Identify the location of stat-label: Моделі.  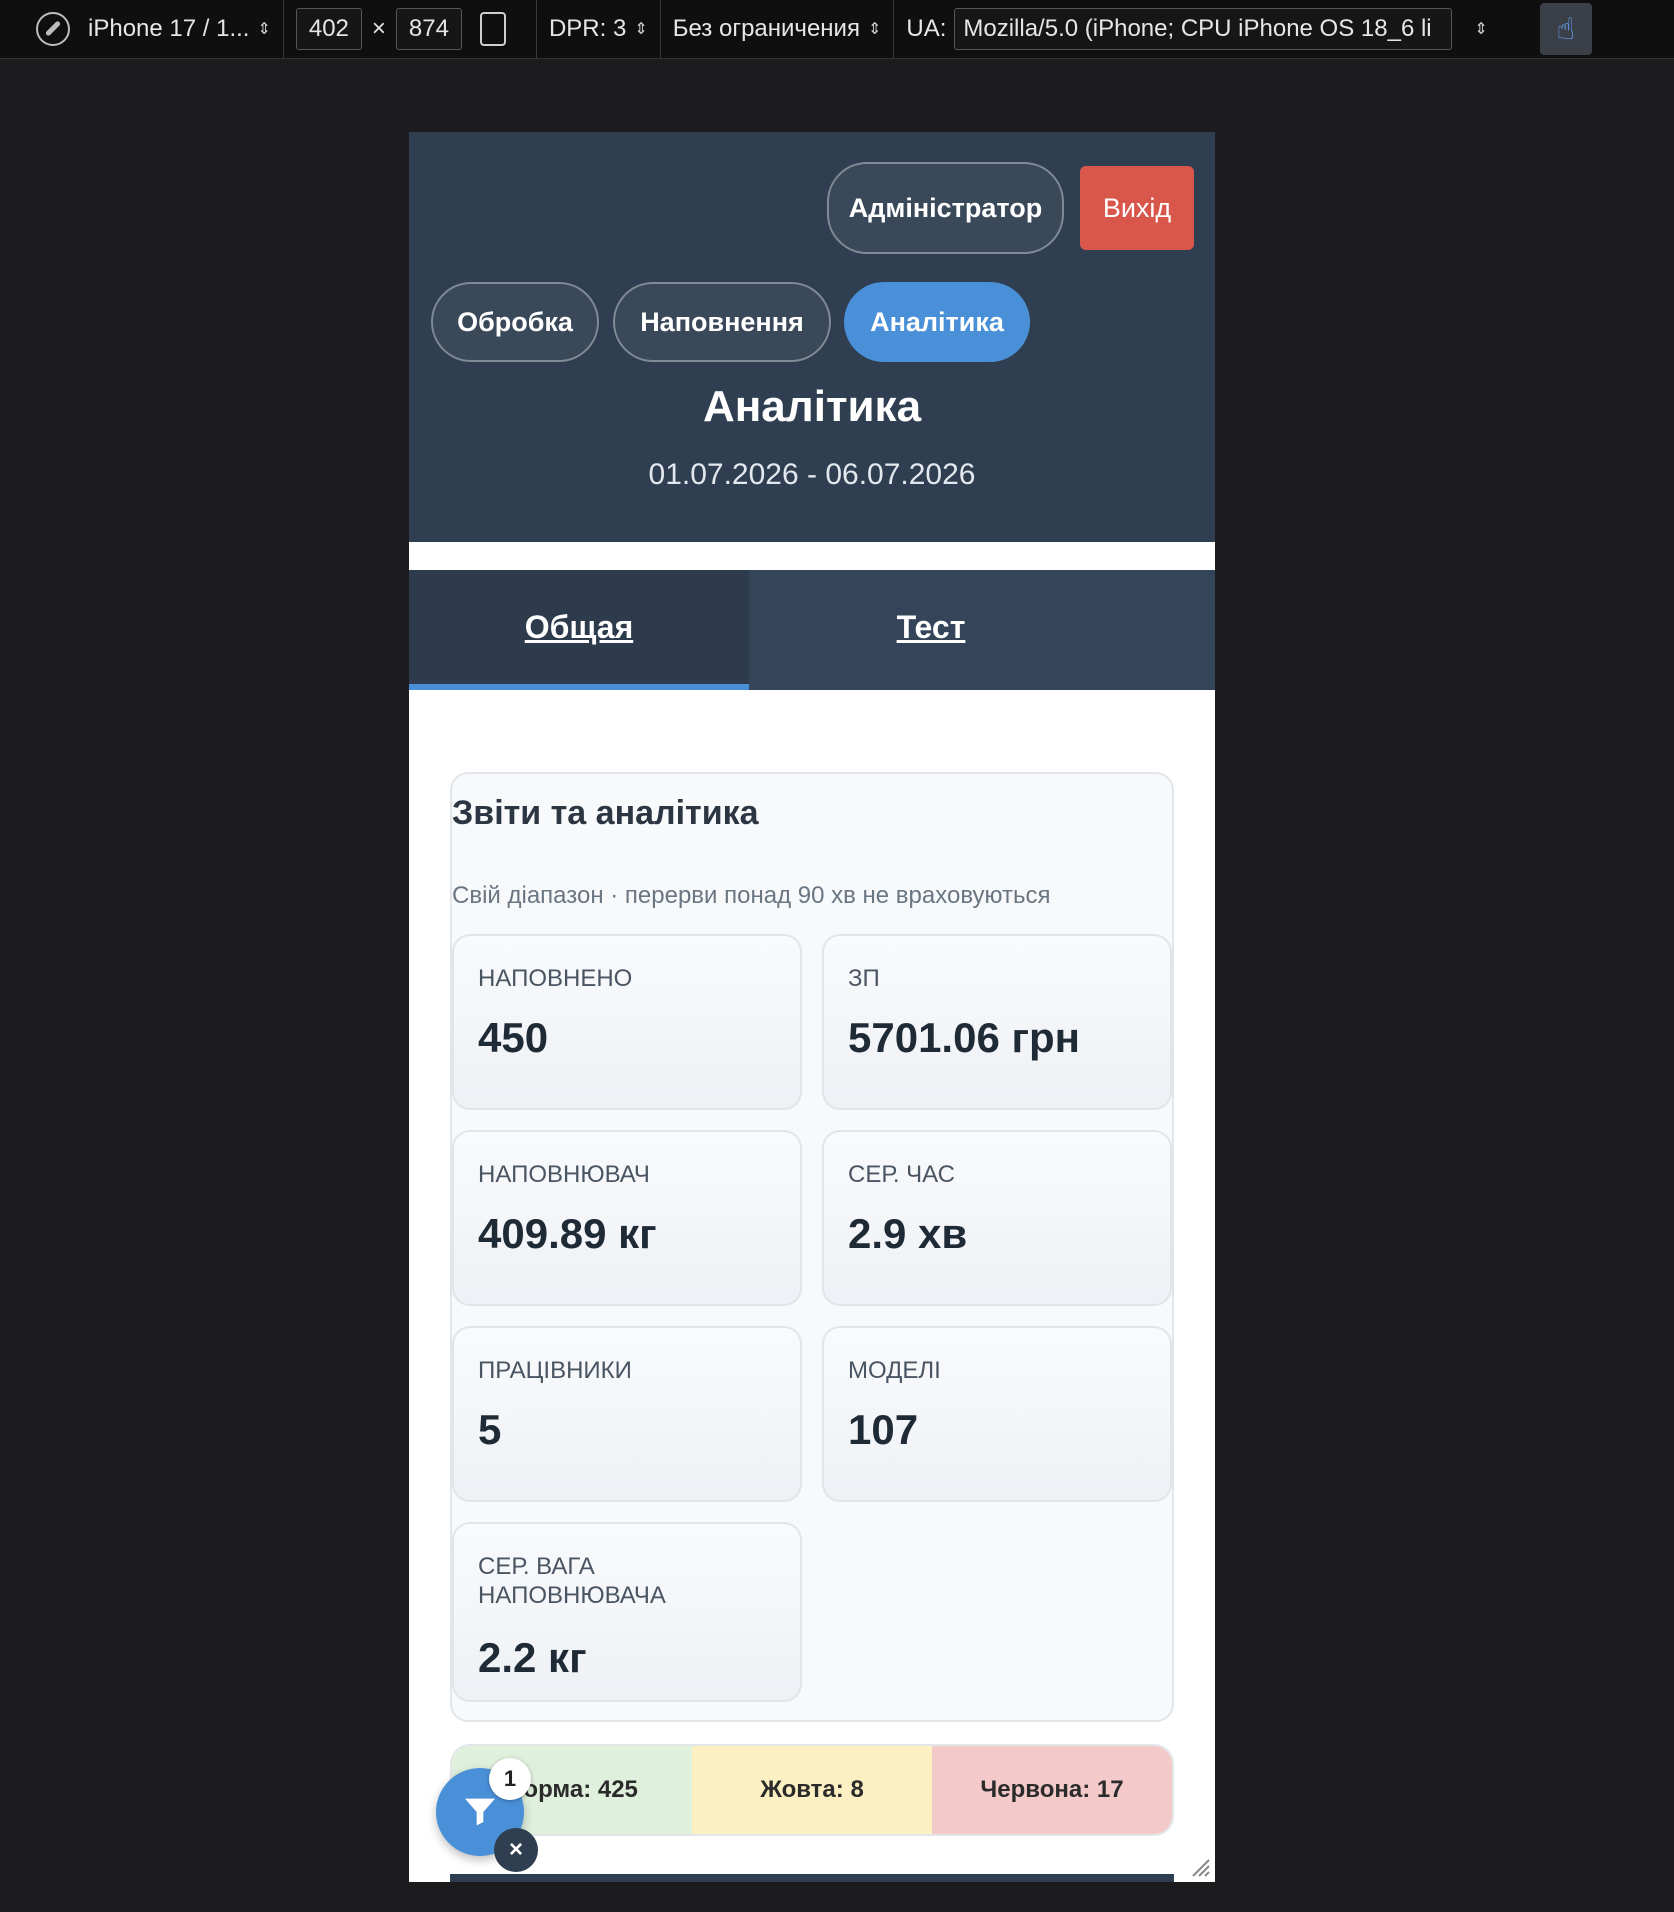
(894, 1370).